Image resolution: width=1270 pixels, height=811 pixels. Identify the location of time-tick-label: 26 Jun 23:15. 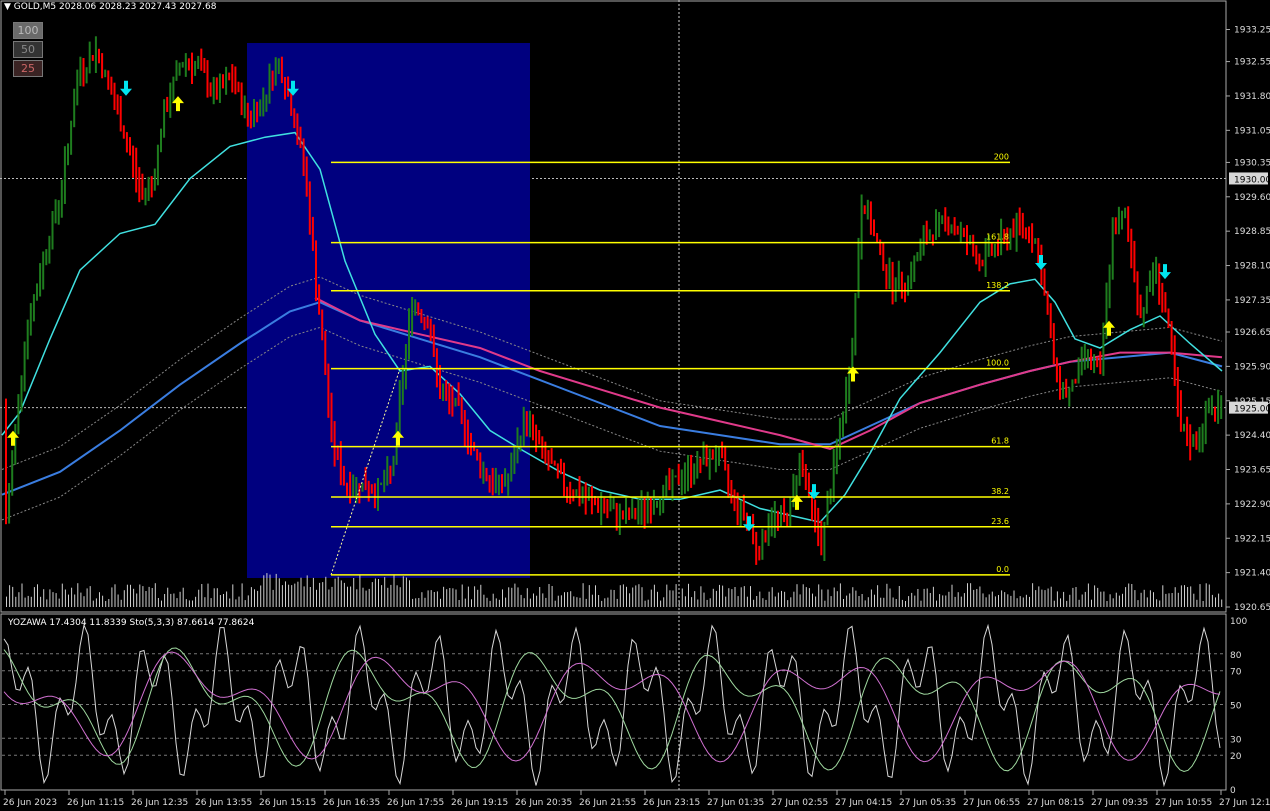
(671, 803).